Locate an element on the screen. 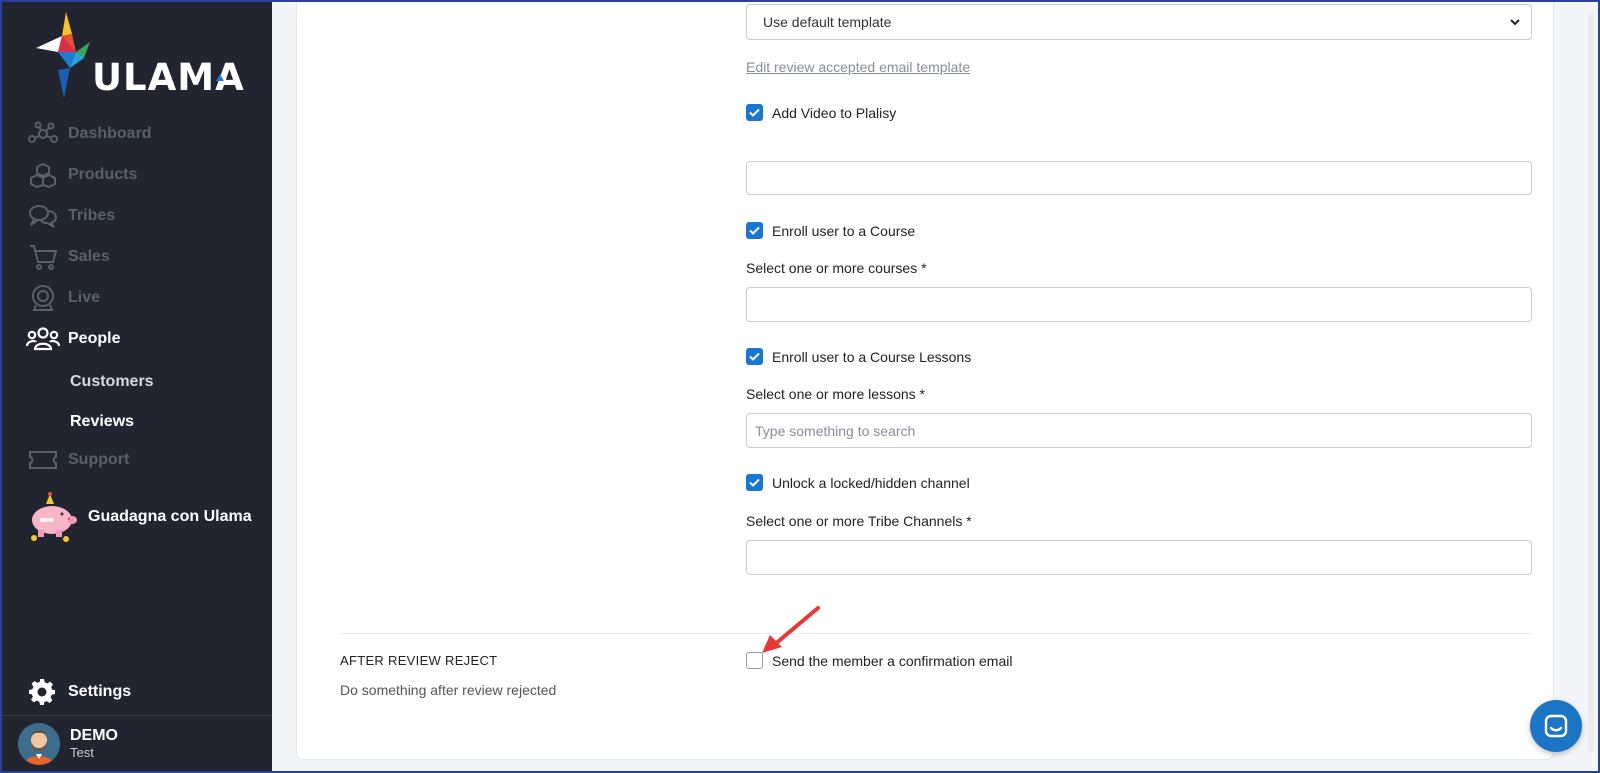 Image resolution: width=1600 pixels, height=773 pixels. network-icon is located at coordinates (43, 134).